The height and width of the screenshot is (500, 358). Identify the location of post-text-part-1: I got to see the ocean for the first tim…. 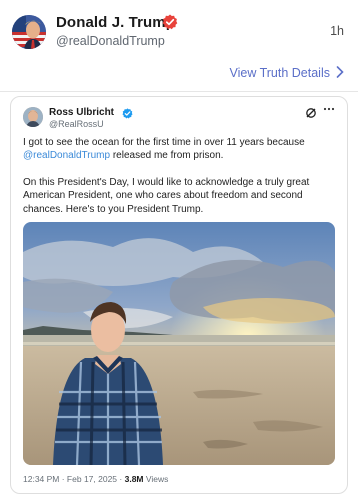
(164, 142).